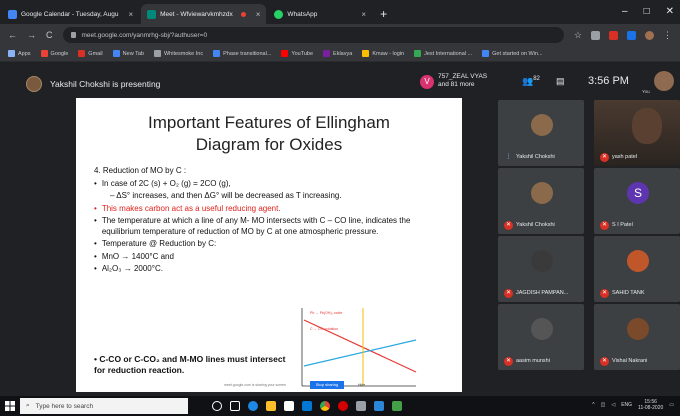  Describe the element at coordinates (626, 405) in the screenshot. I see `language-indicator: ENG` at that location.